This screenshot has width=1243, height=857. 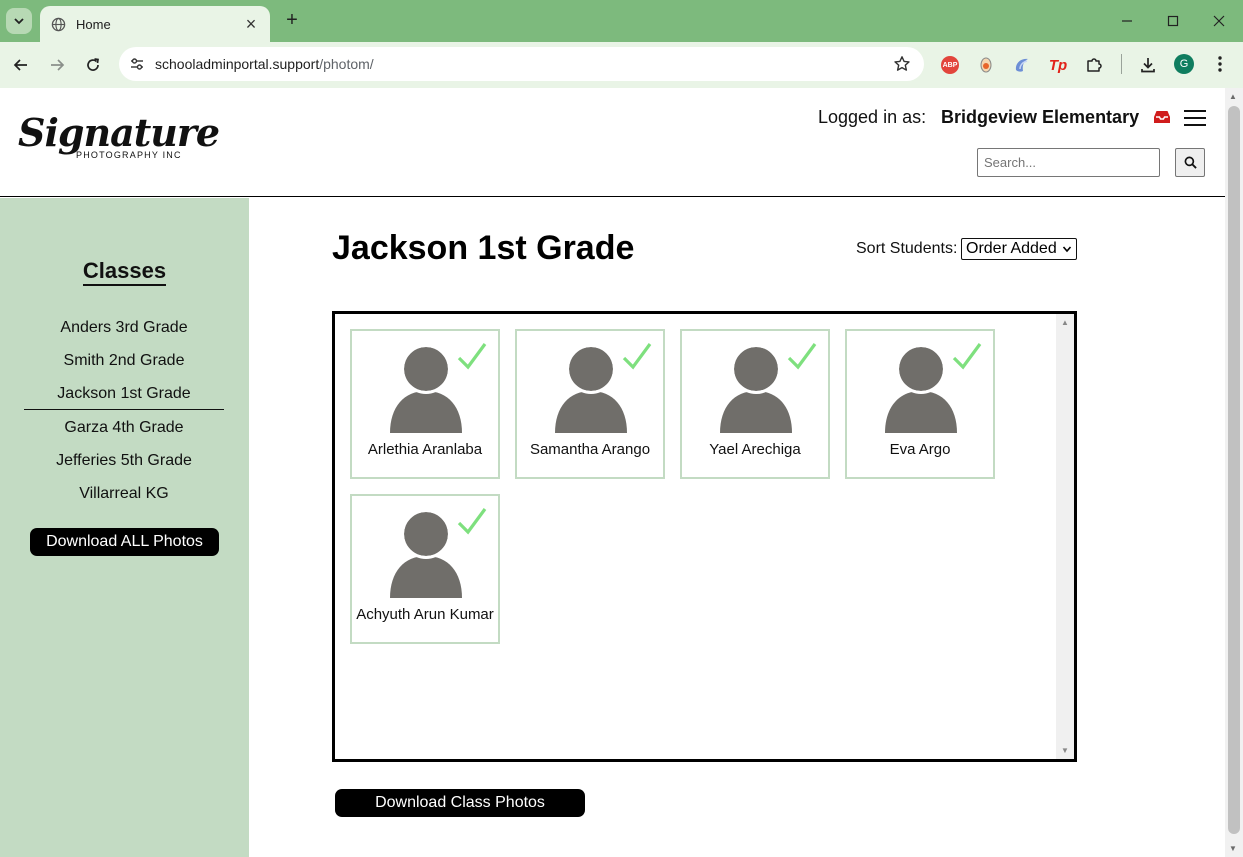 What do you see at coordinates (58, 24) in the screenshot?
I see `globe-icon` at bounding box center [58, 24].